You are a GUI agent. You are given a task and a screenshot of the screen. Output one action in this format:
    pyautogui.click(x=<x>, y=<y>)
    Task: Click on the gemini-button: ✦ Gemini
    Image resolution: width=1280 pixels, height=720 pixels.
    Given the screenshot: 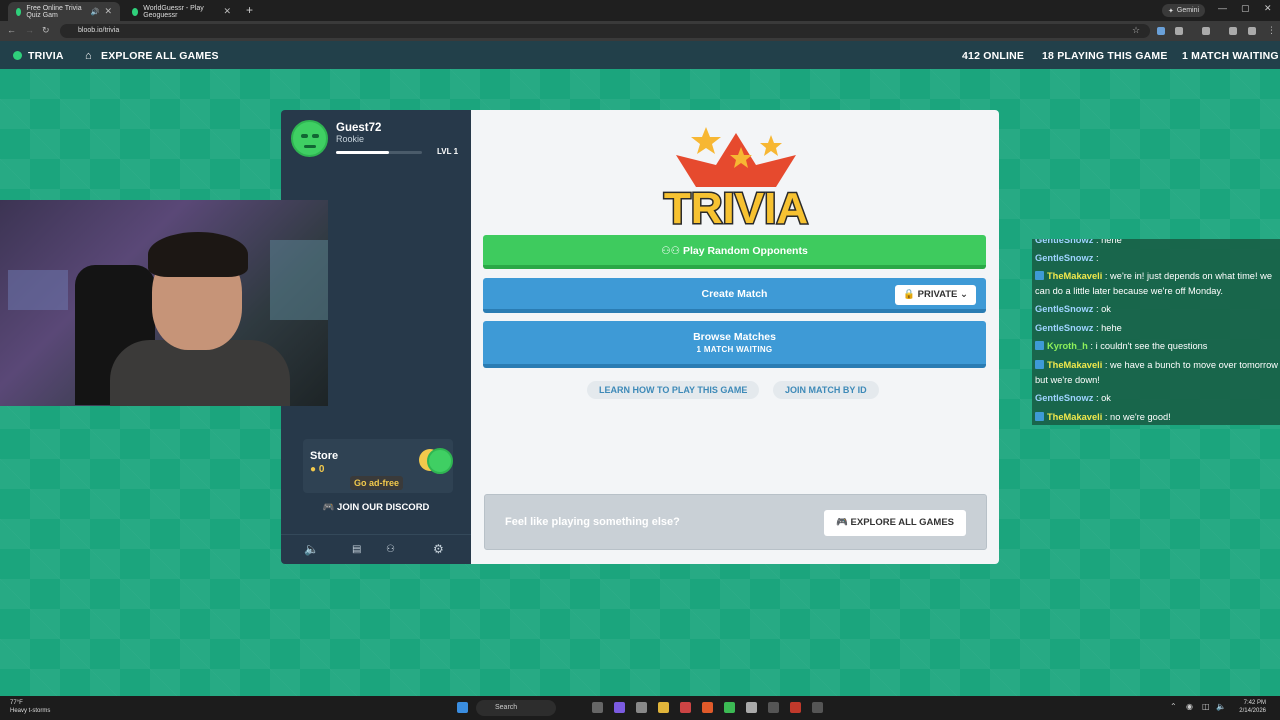 What is the action you would take?
    pyautogui.click(x=1184, y=10)
    